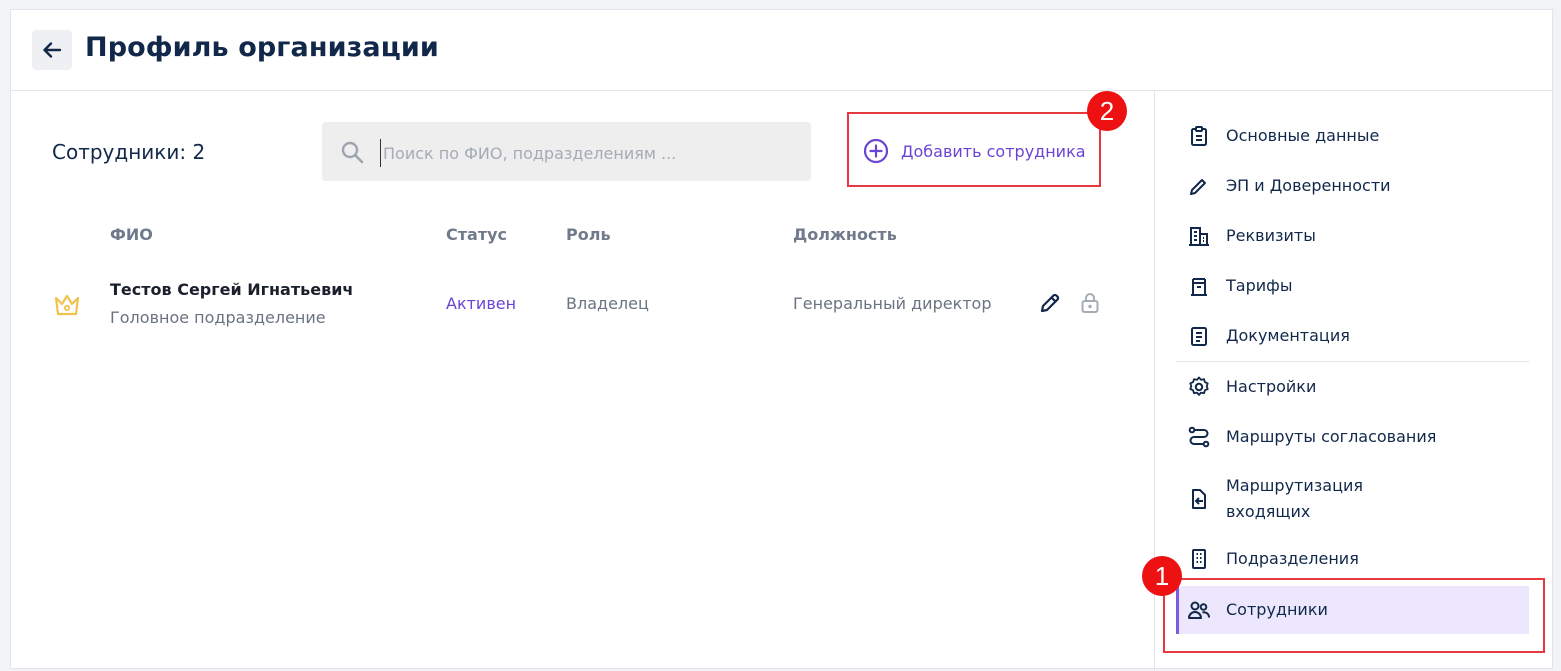 The width and height of the screenshot is (1561, 671). Describe the element at coordinates (218, 317) in the screenshot. I see `employee-department: Головное подразделение` at that location.